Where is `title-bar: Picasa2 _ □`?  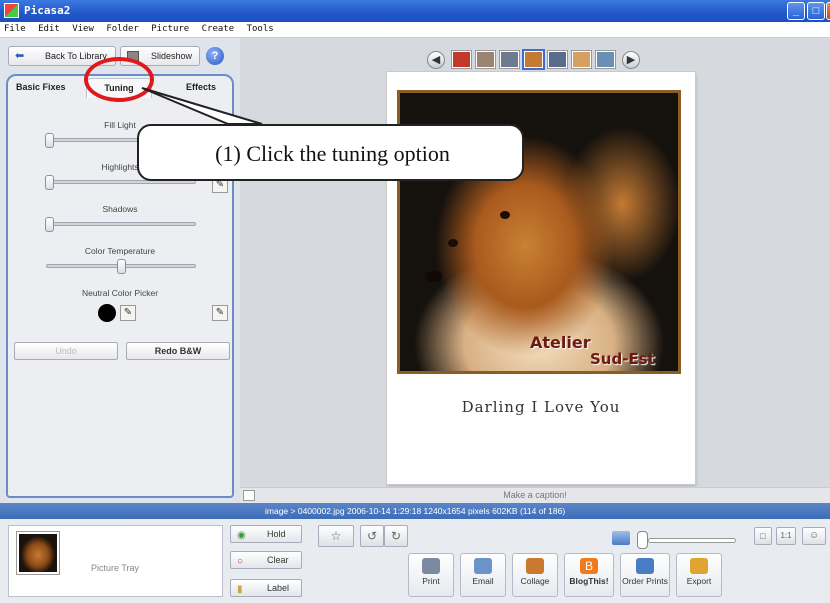
title-bar: Picasa2 _ □ is located at coordinates (415, 11).